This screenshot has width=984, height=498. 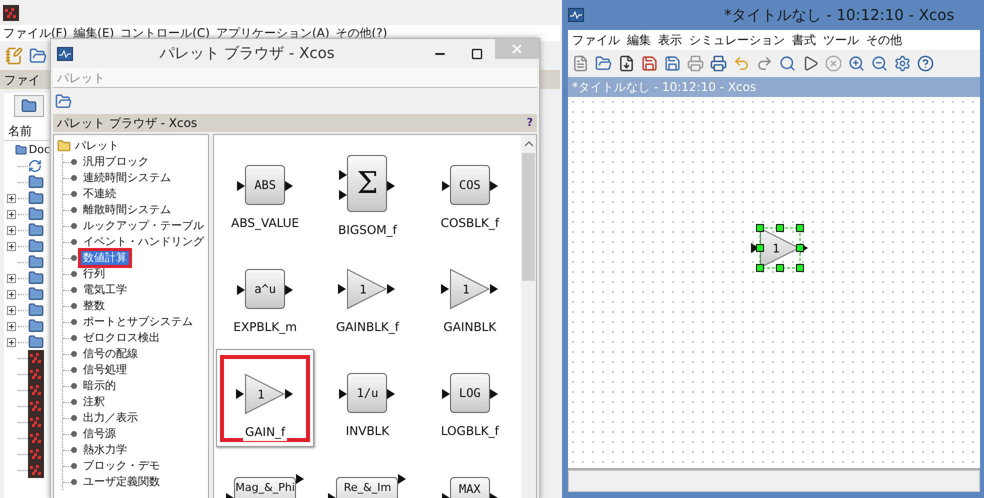 I want to click on menu-item: アプリケーション(A), so click(x=273, y=33).